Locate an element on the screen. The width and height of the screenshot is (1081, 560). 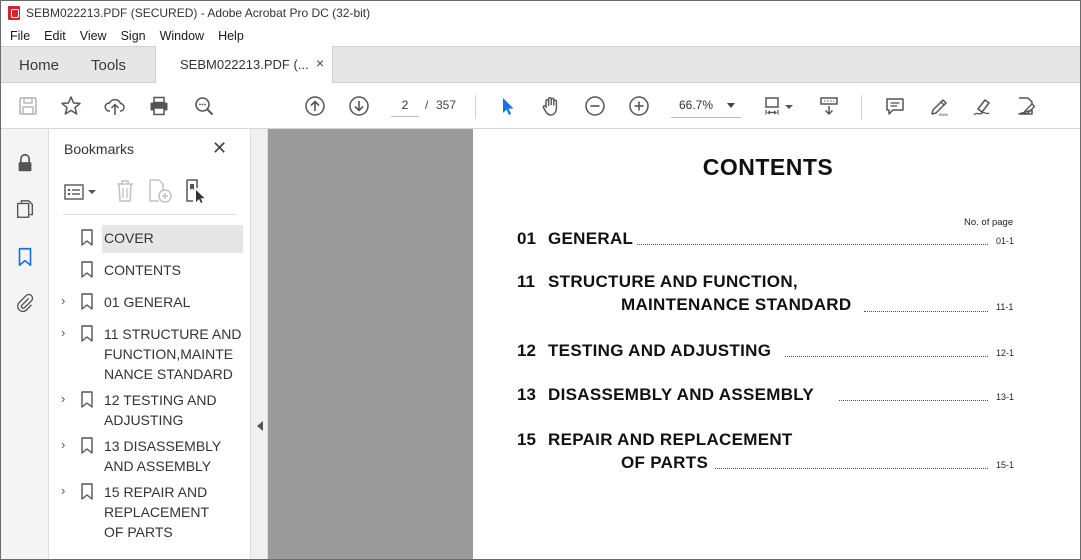
tab-tools: Tools is located at coordinates (108, 65).